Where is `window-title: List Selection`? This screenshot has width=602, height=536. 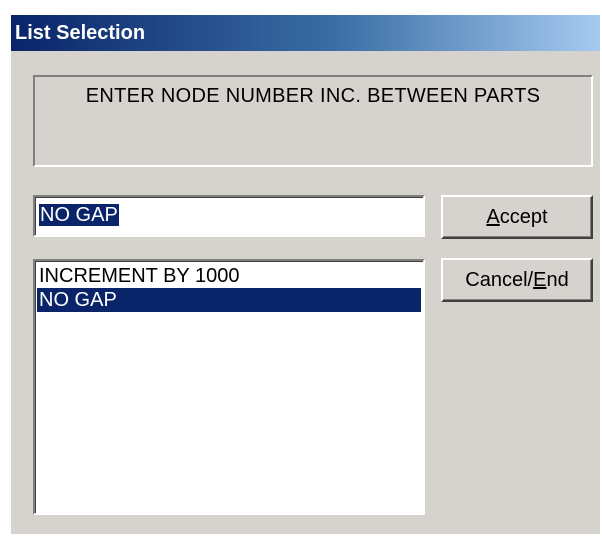
window-title: List Selection is located at coordinates (80, 32).